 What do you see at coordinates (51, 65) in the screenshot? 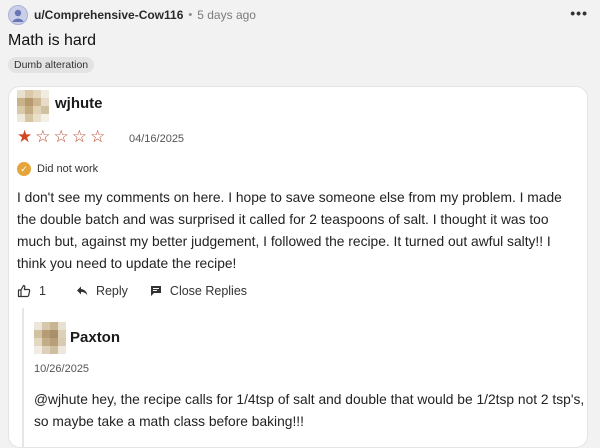
I see `post-flair: Dumb alteration` at bounding box center [51, 65].